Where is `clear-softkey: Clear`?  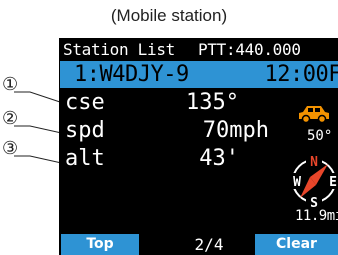 clear-softkey: Clear is located at coordinates (296, 244).